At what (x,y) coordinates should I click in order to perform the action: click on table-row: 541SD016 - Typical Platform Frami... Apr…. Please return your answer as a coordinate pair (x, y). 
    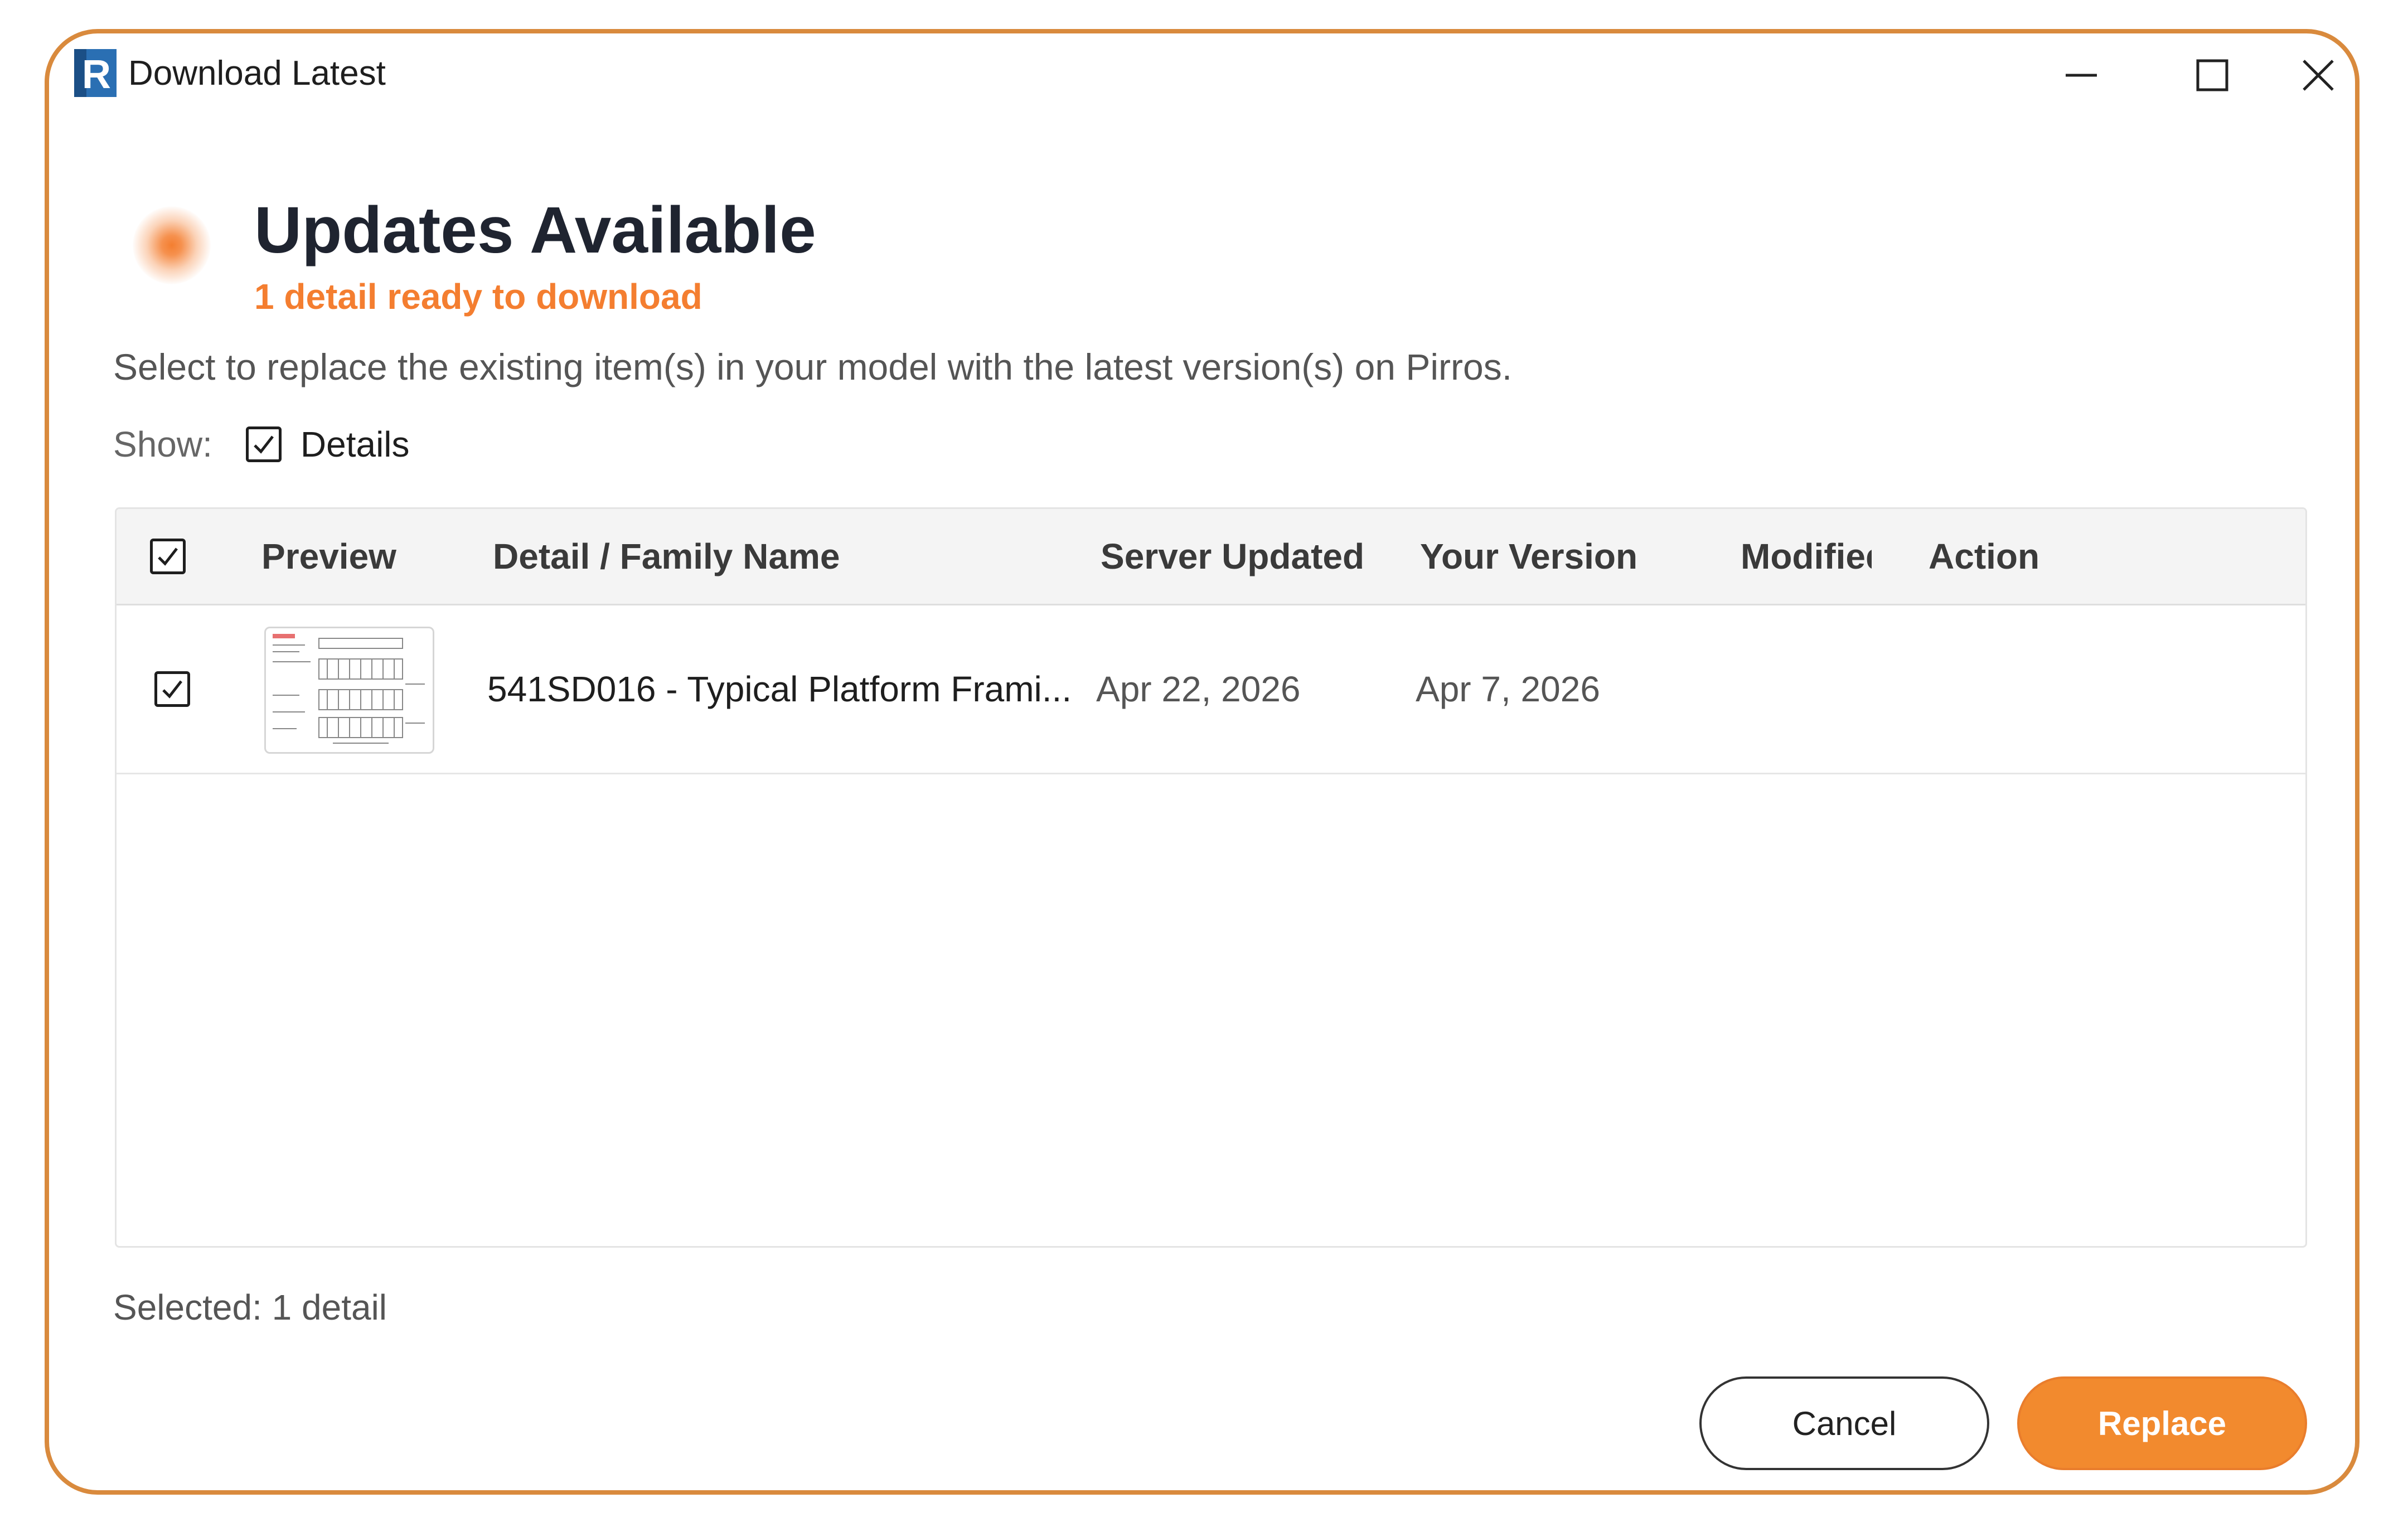
    Looking at the image, I should click on (1211, 689).